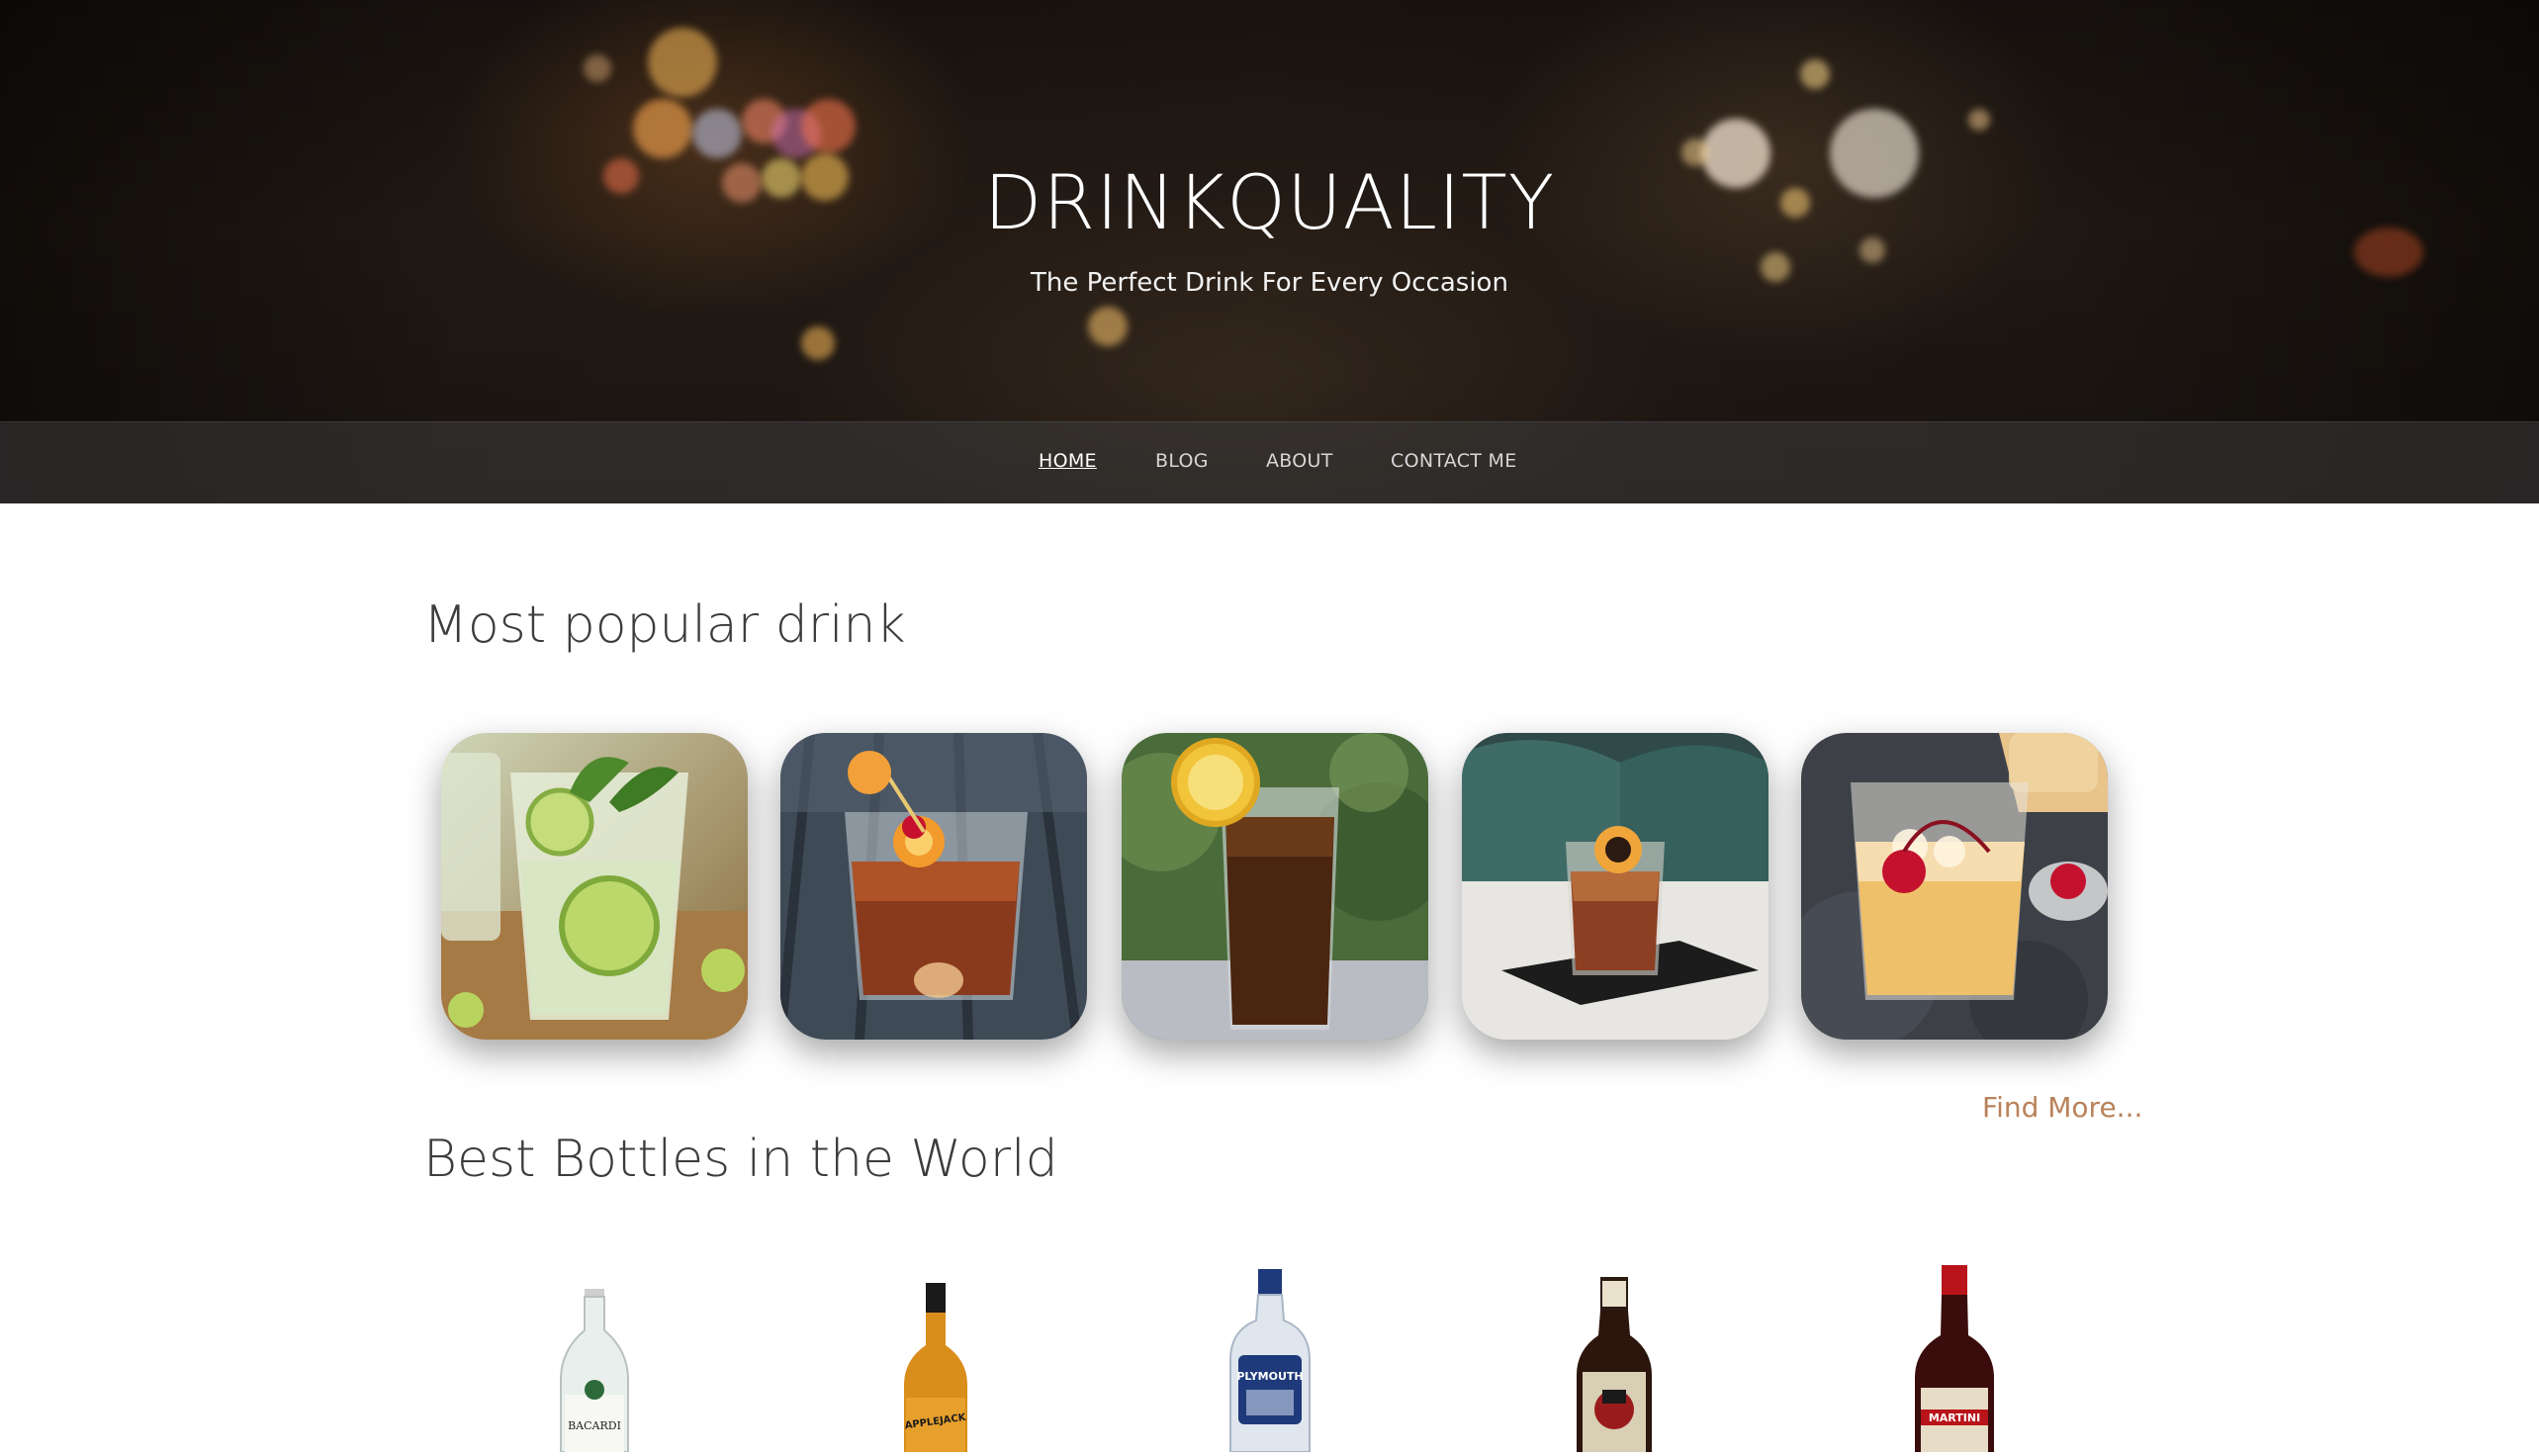 This screenshot has height=1456, width=2539. I want to click on bottle-bacardi: BACARDI, so click(595, 1357).